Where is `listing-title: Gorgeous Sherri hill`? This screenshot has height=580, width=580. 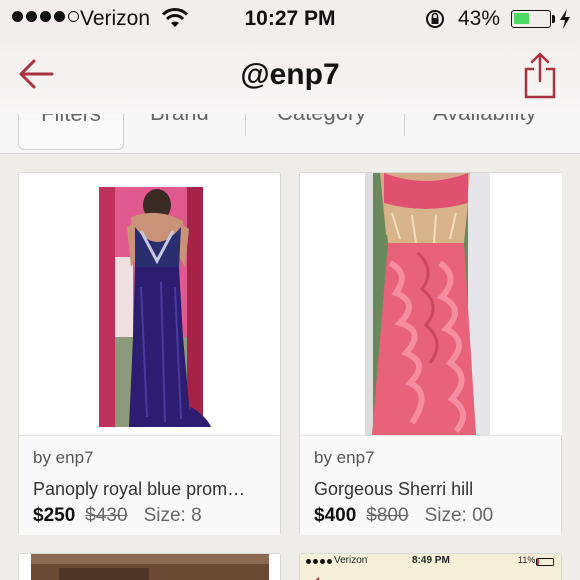
listing-title: Gorgeous Sherri hill is located at coordinates (393, 489).